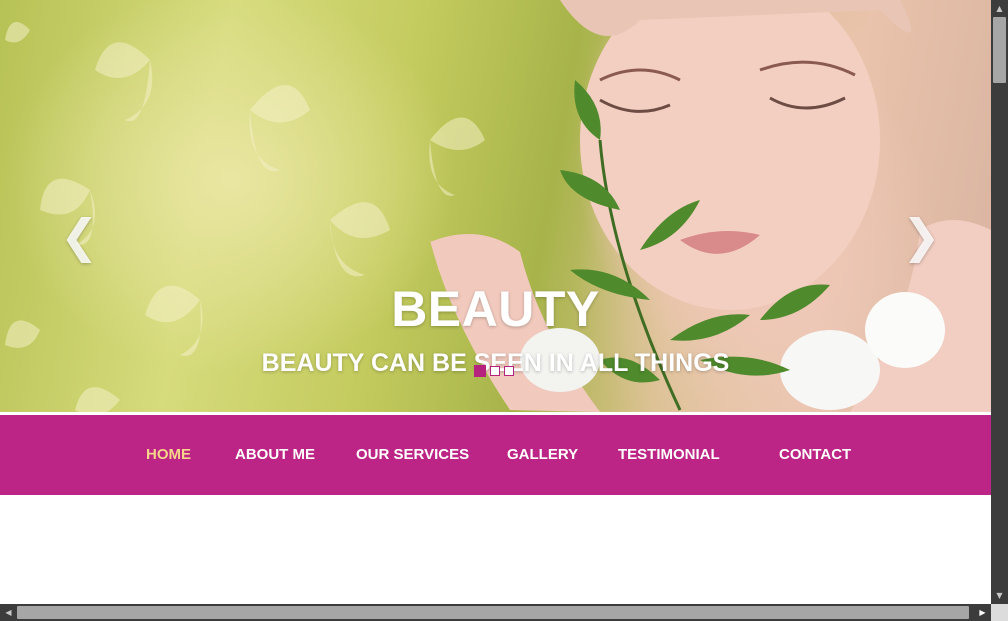 The image size is (1008, 621). I want to click on nav-item-contact: CONTACT, so click(815, 454).